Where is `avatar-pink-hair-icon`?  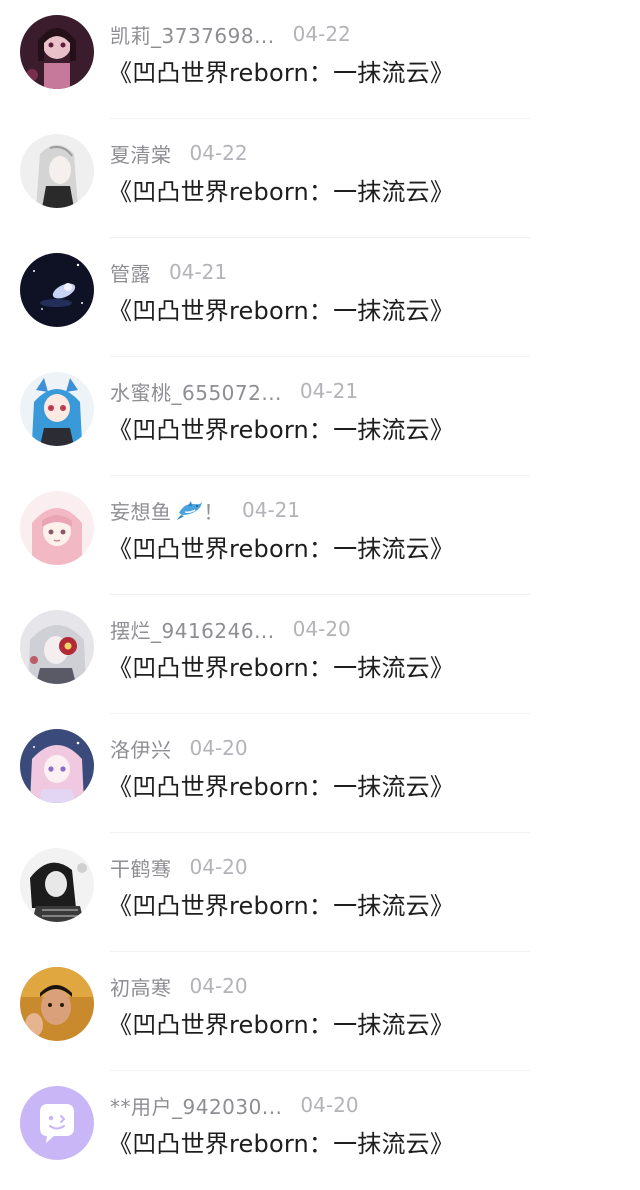 avatar-pink-hair-icon is located at coordinates (57, 528).